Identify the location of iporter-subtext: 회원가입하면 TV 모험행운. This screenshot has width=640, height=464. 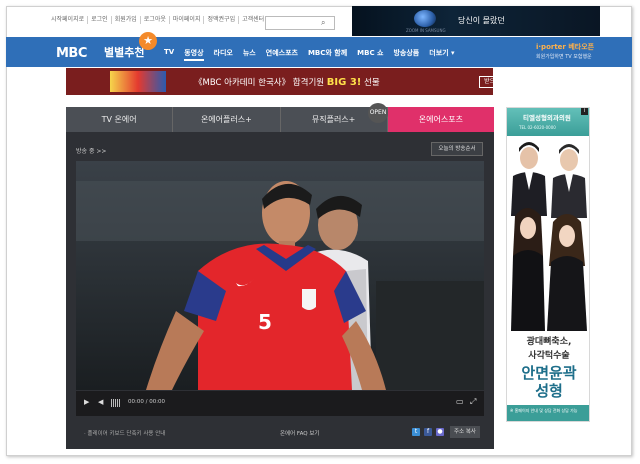
(564, 57).